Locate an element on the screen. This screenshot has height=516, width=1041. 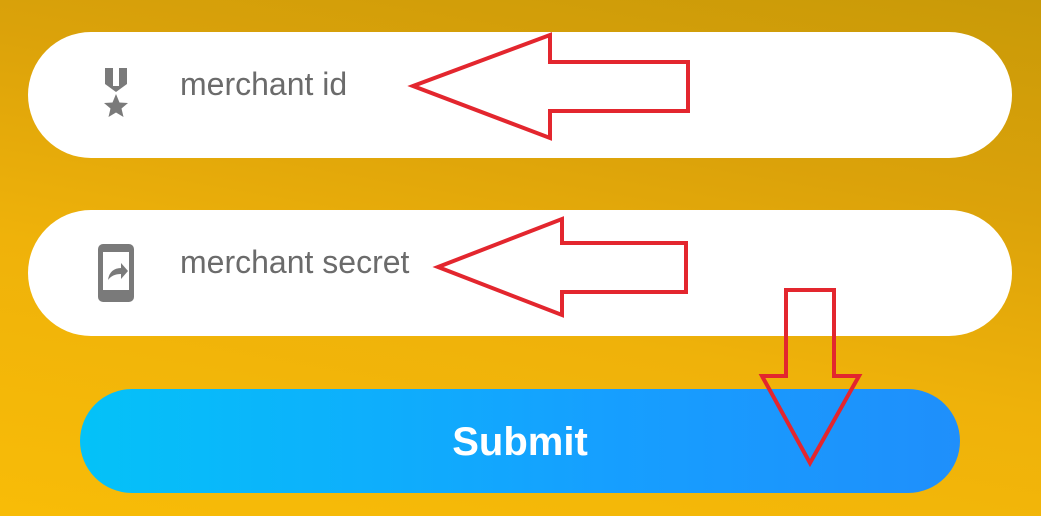
merchant-id-input: merchant id is located at coordinates (263, 84).